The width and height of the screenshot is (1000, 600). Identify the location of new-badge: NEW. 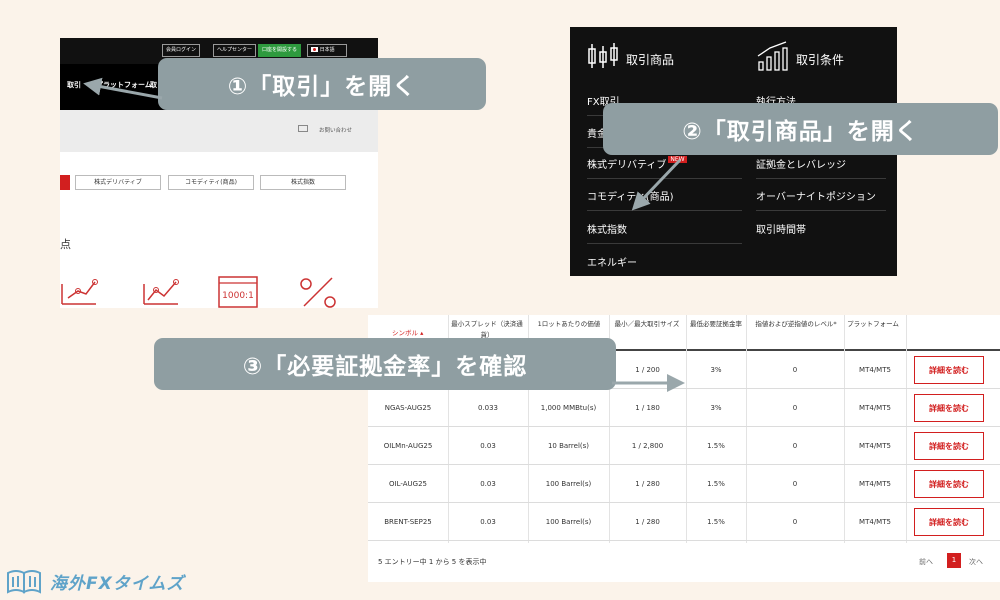
(677, 159).